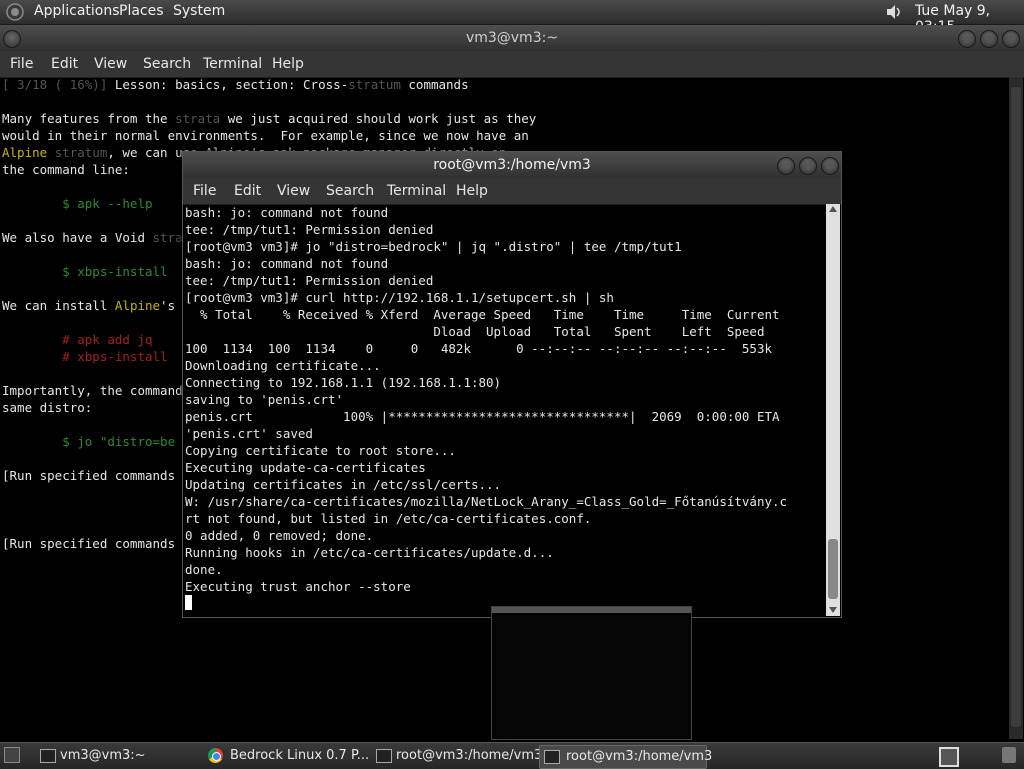  Describe the element at coordinates (949, 757) in the screenshot. I see `workspace-switcher-icon` at that location.